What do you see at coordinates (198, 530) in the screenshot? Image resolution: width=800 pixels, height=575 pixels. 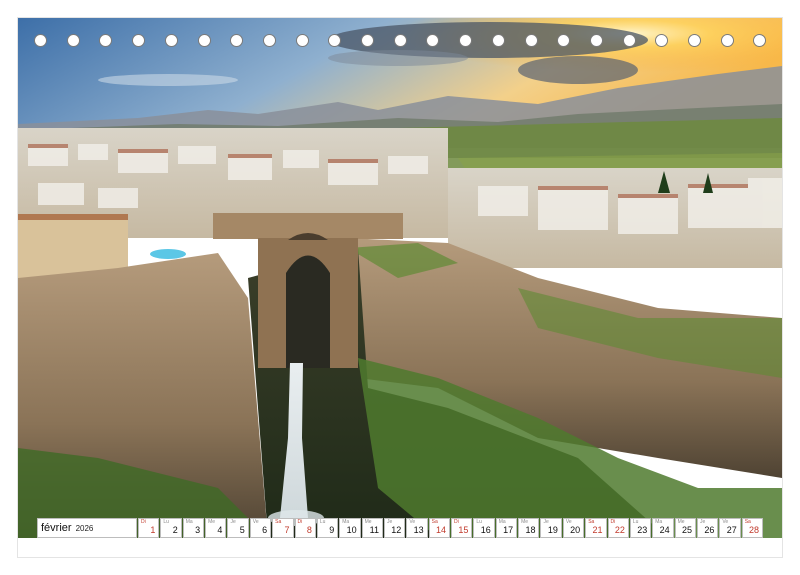 I see `day-number: 3` at bounding box center [198, 530].